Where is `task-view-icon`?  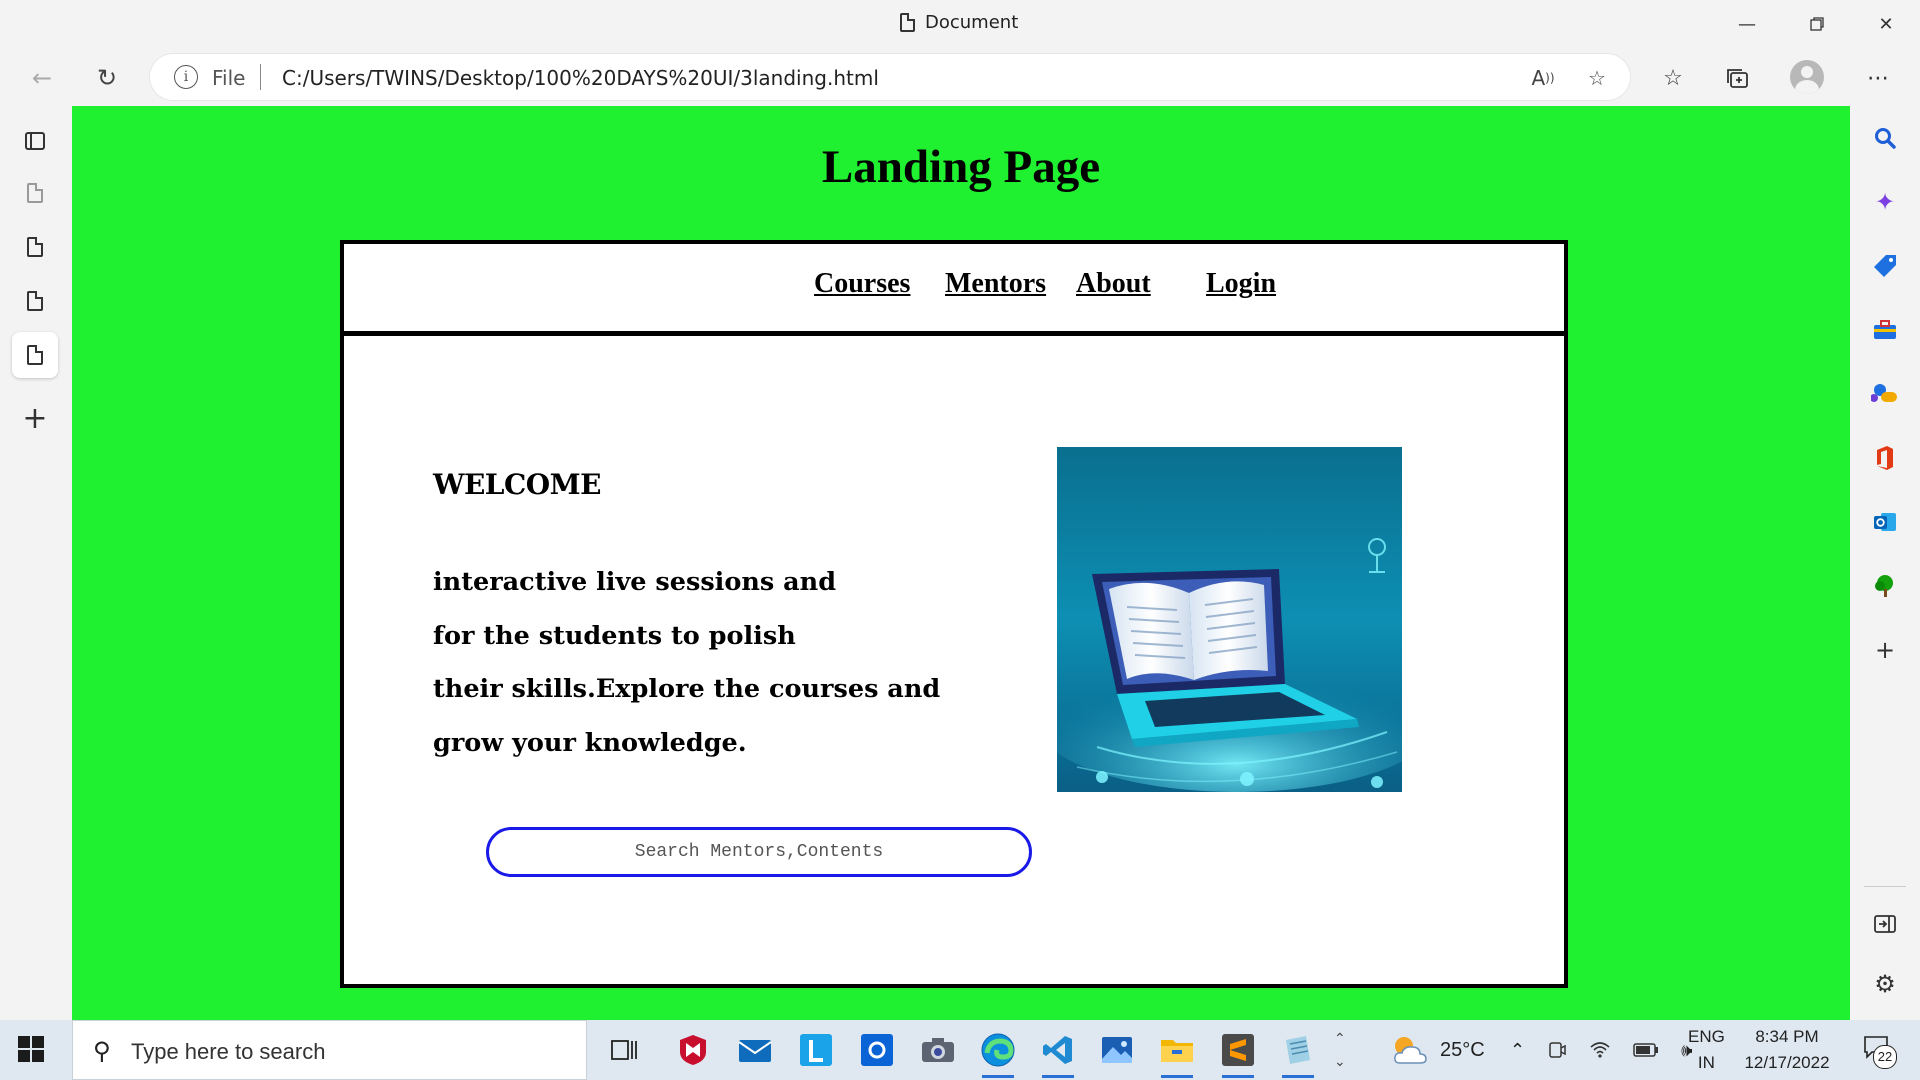
task-view-icon is located at coordinates (624, 1050).